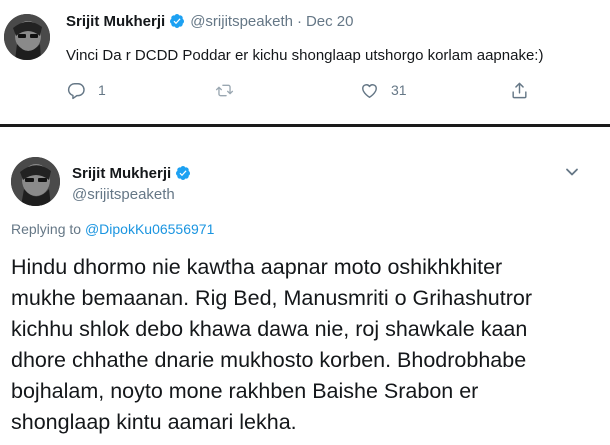  I want to click on replying-to: Replying to @DipokKu06556971, so click(112, 229).